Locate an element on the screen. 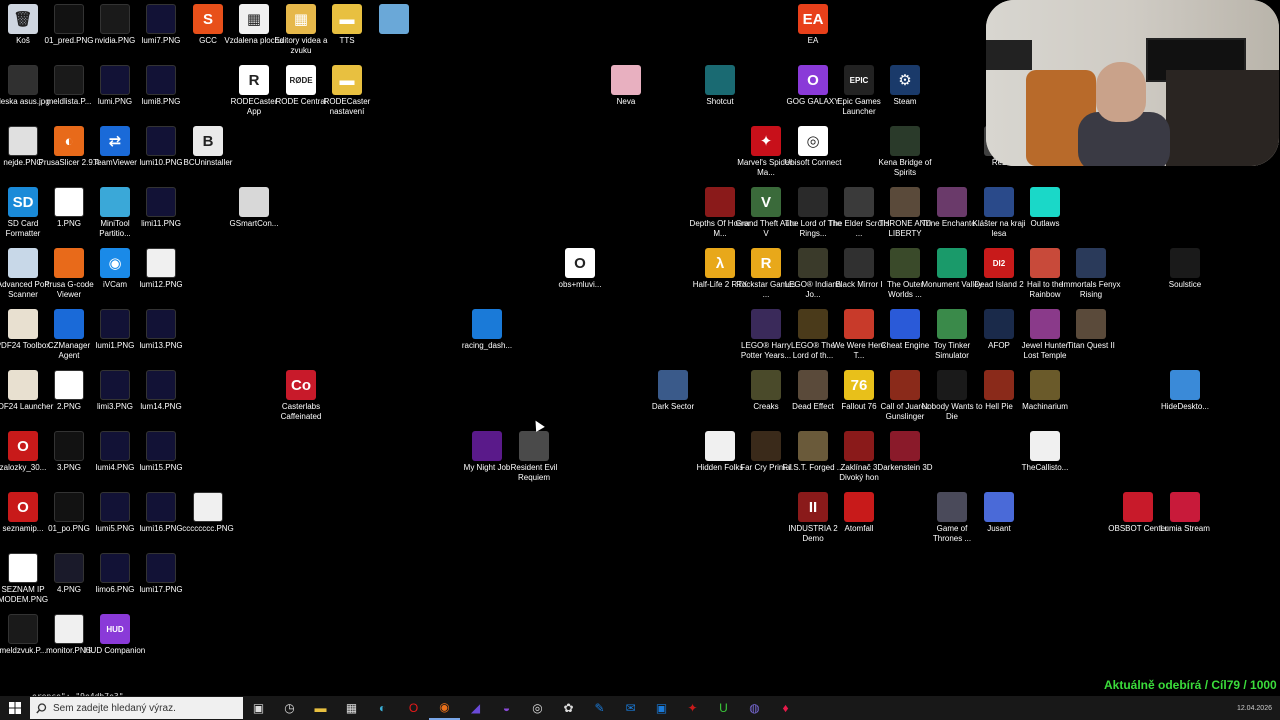 The height and width of the screenshot is (720, 1280). desktop-icon: Resident Evil Requiem is located at coordinates (534, 457).